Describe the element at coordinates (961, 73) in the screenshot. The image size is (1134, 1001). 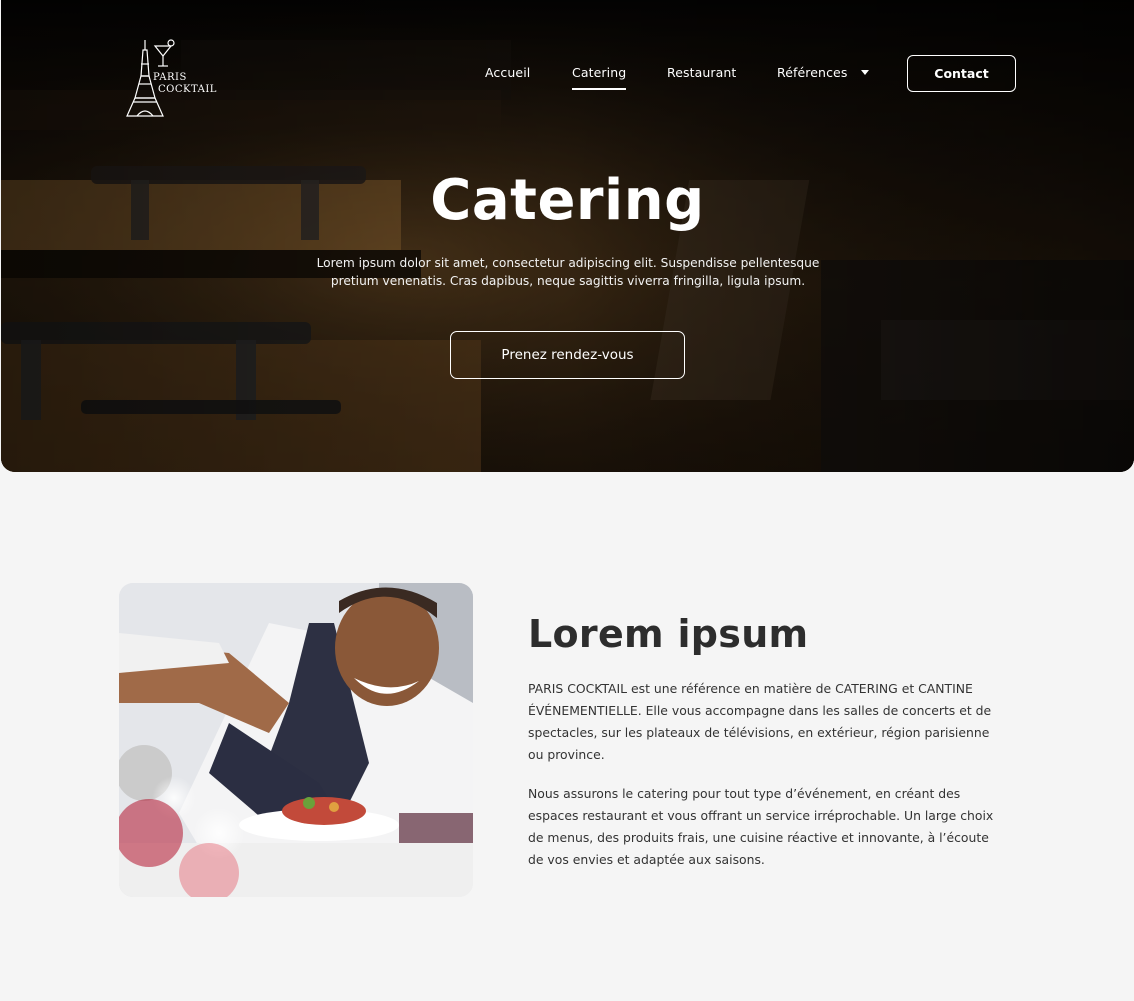
I see `contact-button: Contact` at that location.